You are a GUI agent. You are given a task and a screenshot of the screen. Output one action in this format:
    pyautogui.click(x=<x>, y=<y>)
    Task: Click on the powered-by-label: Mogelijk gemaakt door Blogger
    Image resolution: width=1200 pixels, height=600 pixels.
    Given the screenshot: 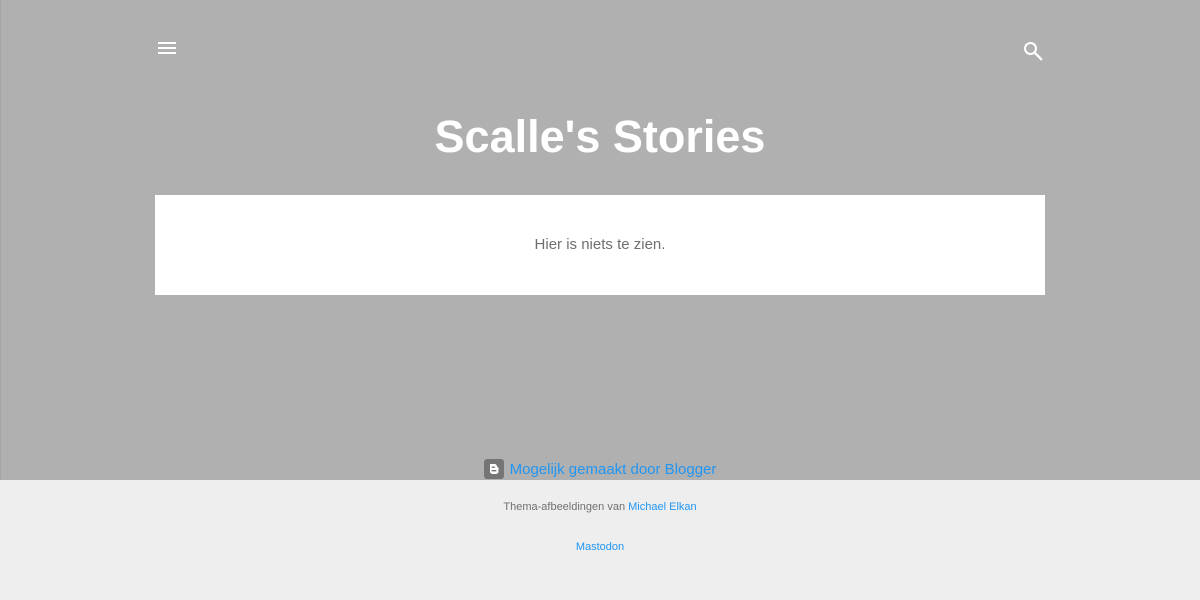 What is the action you would take?
    pyautogui.click(x=613, y=469)
    